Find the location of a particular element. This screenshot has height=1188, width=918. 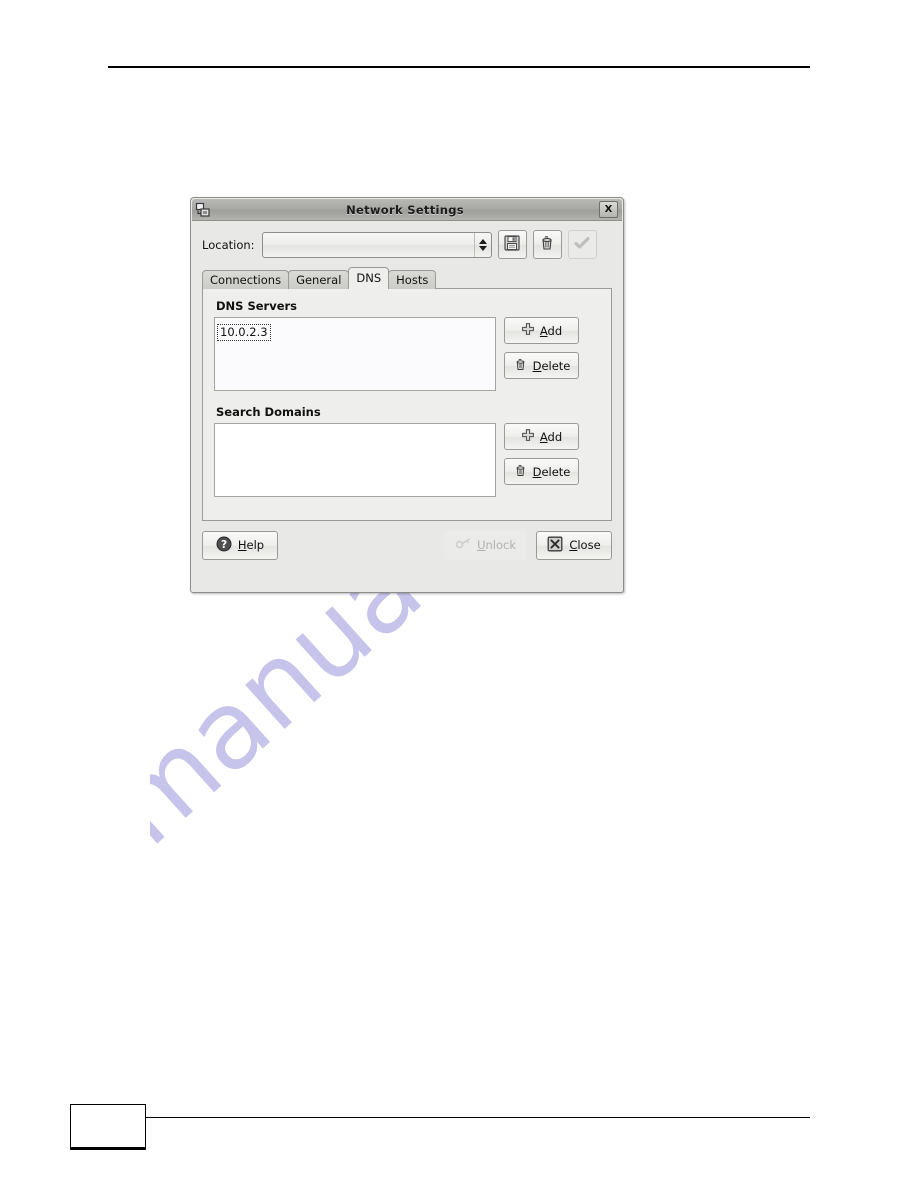

unlock-label: Unlock is located at coordinates (496, 545).